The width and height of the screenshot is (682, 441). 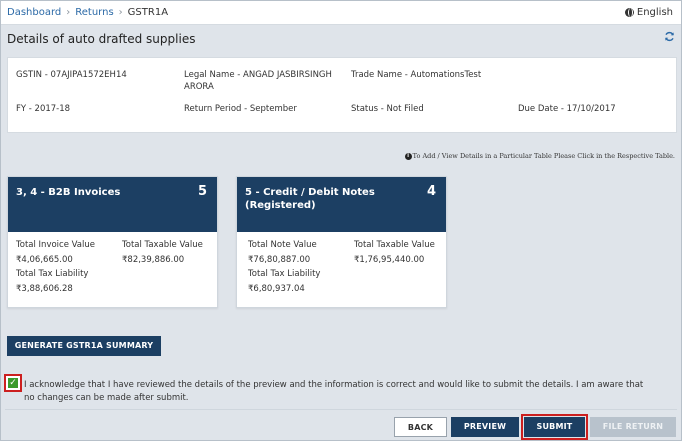 What do you see at coordinates (408, 156) in the screenshot?
I see `info-icon: i` at bounding box center [408, 156].